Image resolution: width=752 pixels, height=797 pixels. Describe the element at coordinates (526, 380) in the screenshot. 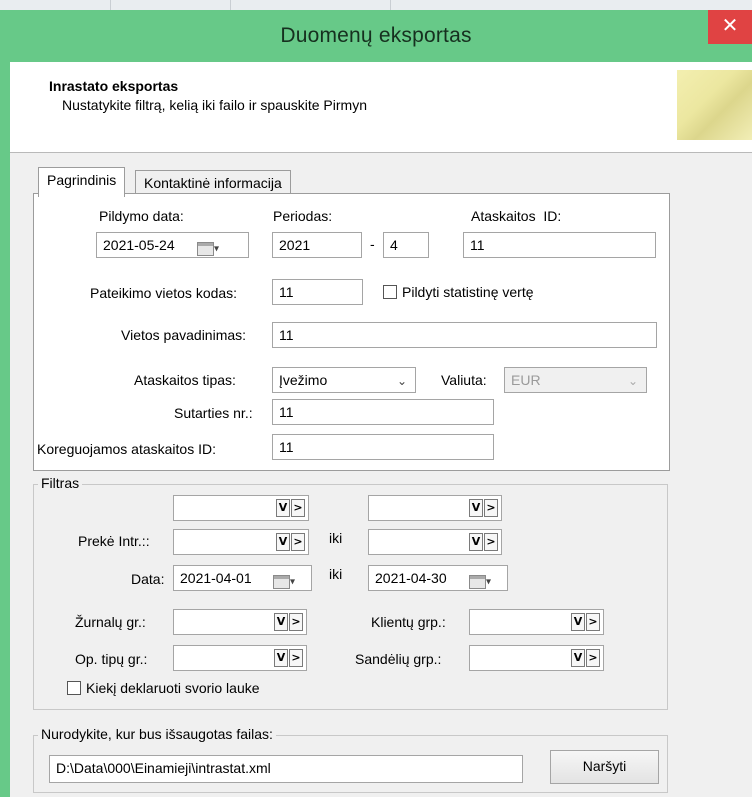

I see `valiuta-value: EUR` at that location.